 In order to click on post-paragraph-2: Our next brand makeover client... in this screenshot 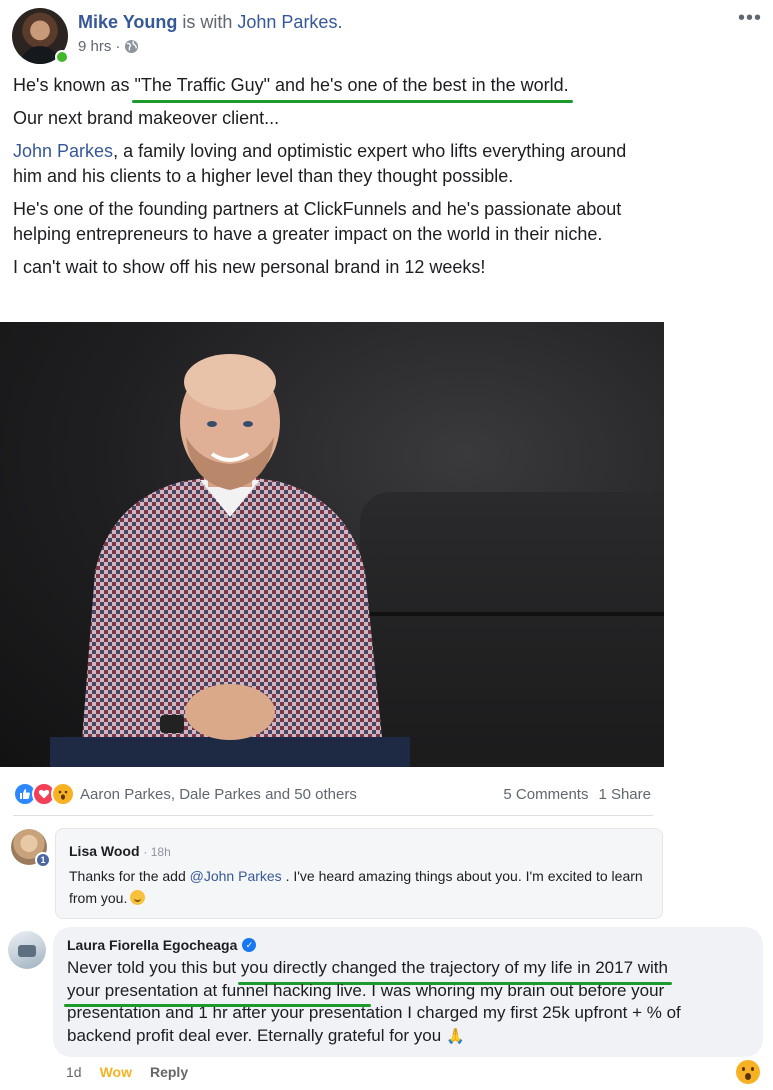, I will do `click(146, 118)`.